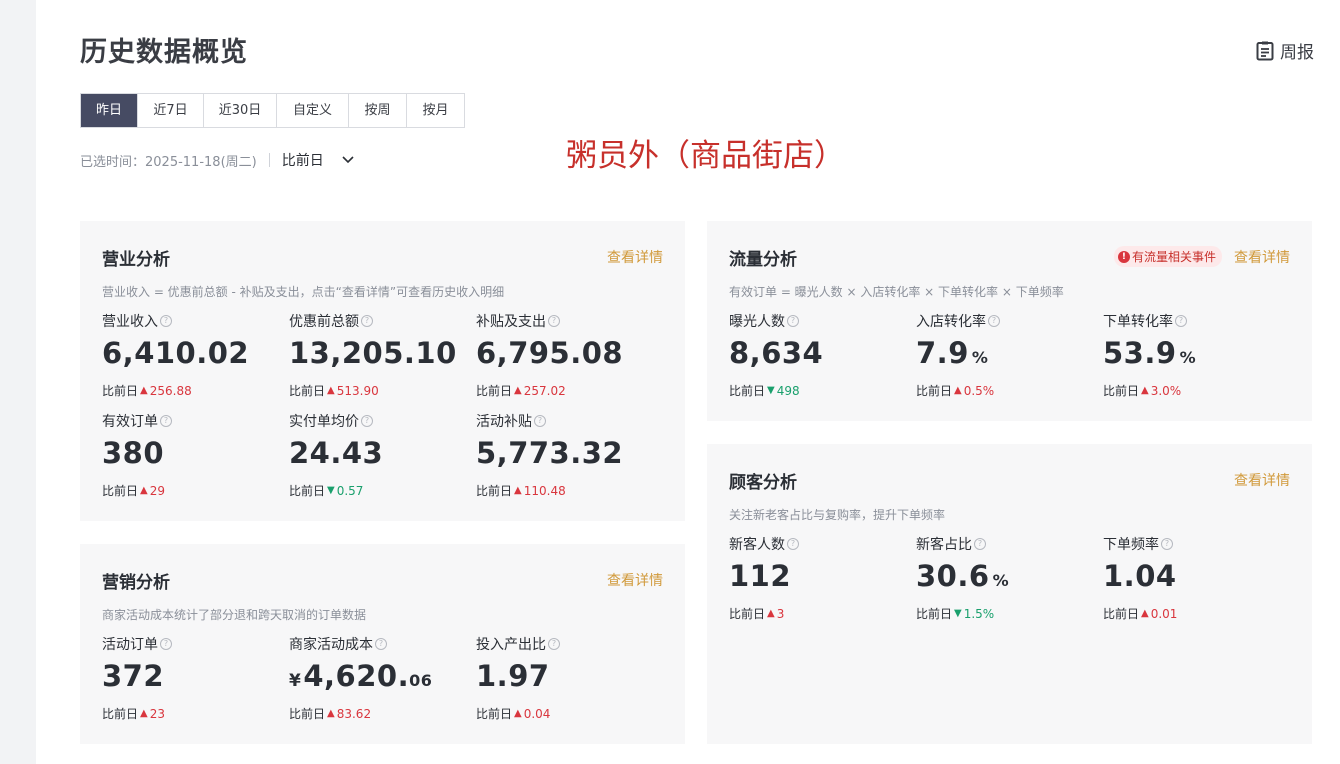 Image resolution: width=1340 pixels, height=764 pixels. I want to click on comparison-delta: 83.62, so click(354, 713).